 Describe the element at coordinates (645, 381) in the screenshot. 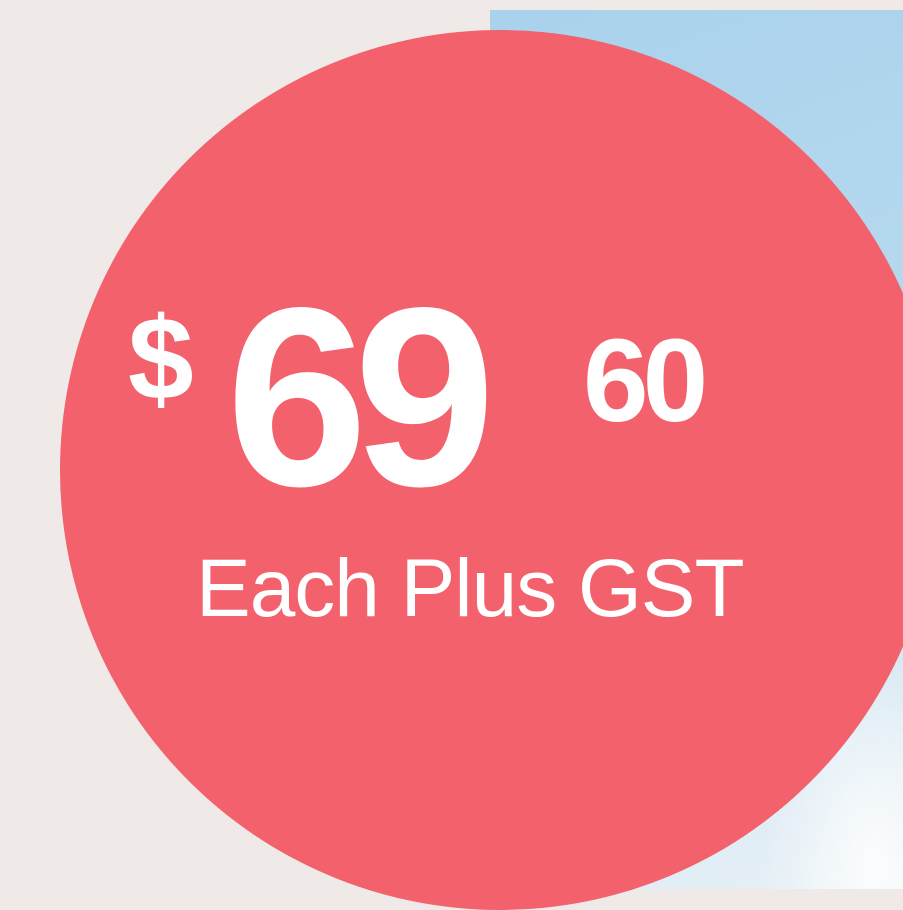

I see `price-cents: 60` at that location.